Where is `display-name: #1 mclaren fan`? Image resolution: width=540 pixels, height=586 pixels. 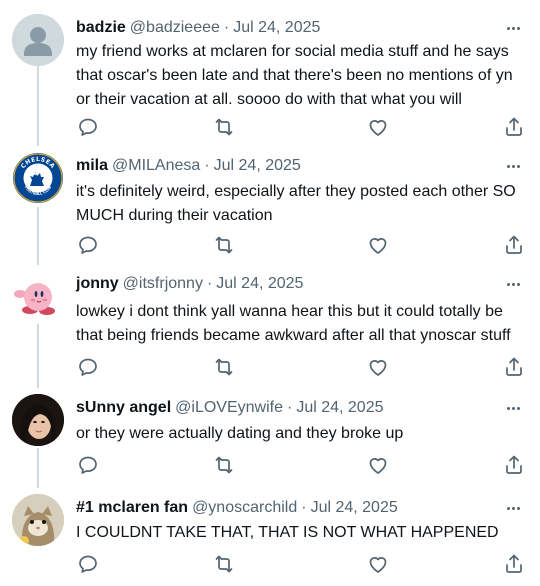
display-name: #1 mclaren fan is located at coordinates (132, 507).